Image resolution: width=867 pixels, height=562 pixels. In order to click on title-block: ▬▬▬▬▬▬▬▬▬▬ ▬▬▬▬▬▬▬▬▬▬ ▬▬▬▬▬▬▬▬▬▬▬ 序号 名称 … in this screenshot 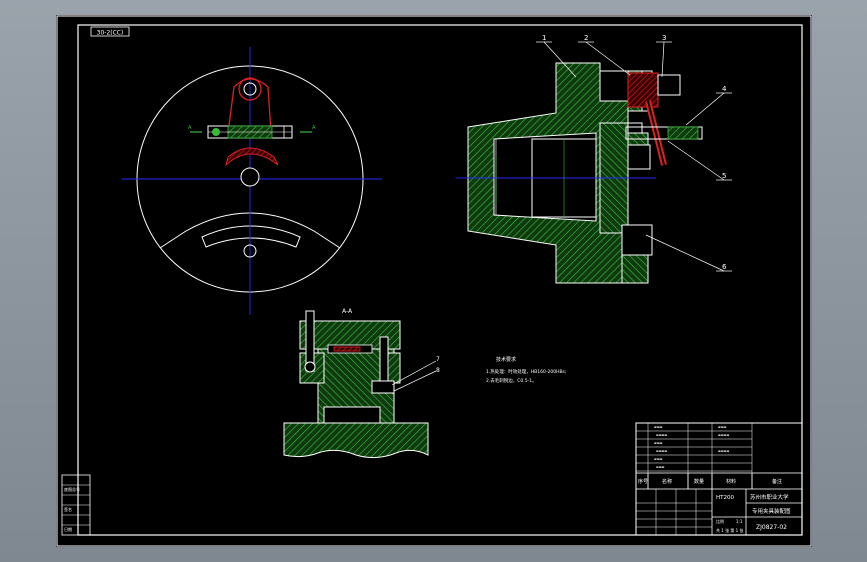, I will do `click(719, 479)`.